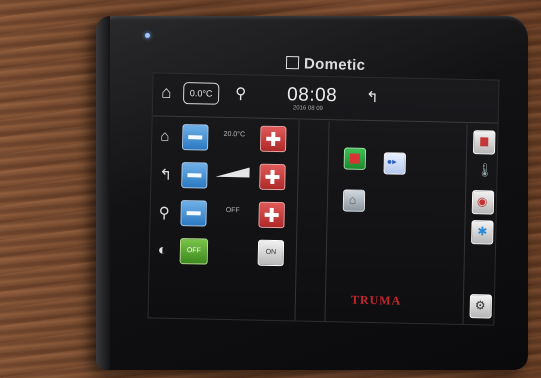 Image resolution: width=541 pixels, height=378 pixels. I want to click on side-menu, so click(480, 224).